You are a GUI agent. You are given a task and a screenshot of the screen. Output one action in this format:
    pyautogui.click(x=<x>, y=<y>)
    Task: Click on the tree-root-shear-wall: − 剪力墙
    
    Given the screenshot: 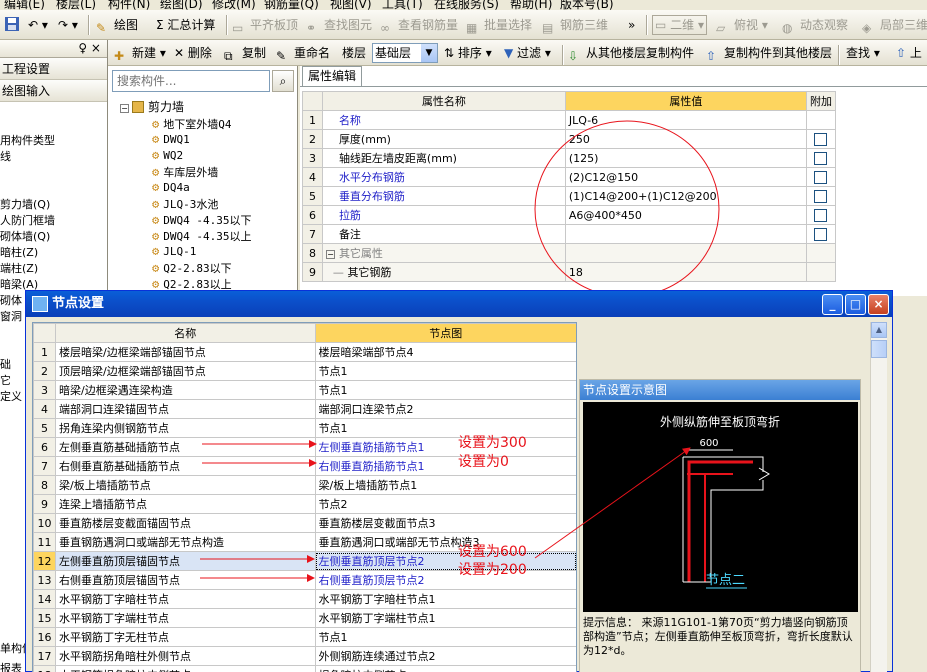 What is the action you would take?
    pyautogui.click(x=152, y=106)
    